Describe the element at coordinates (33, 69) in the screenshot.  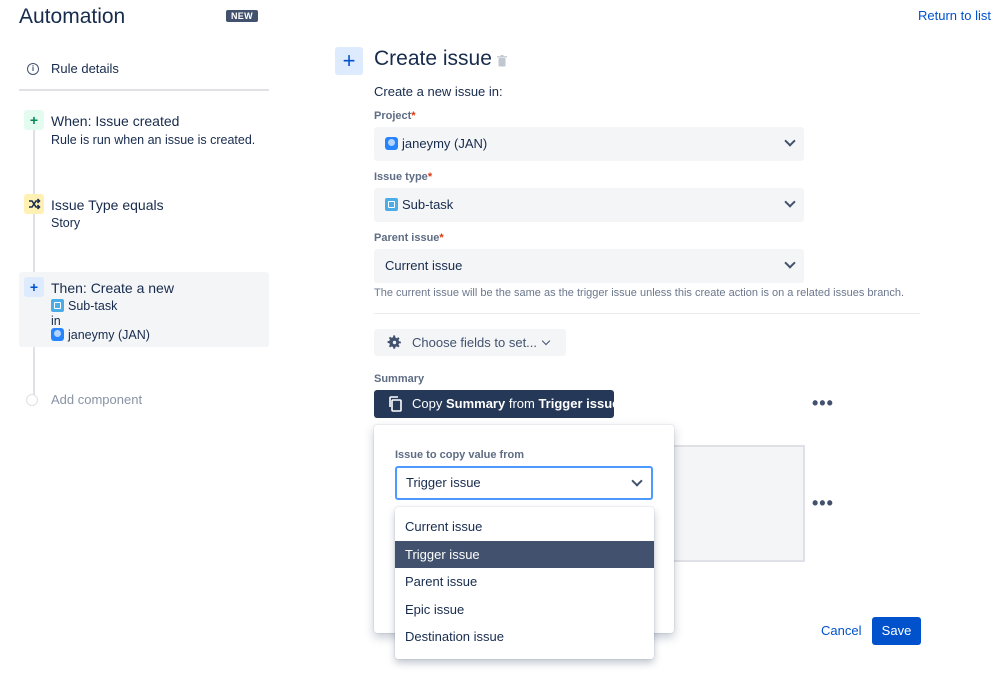
I see `info-icon: i` at that location.